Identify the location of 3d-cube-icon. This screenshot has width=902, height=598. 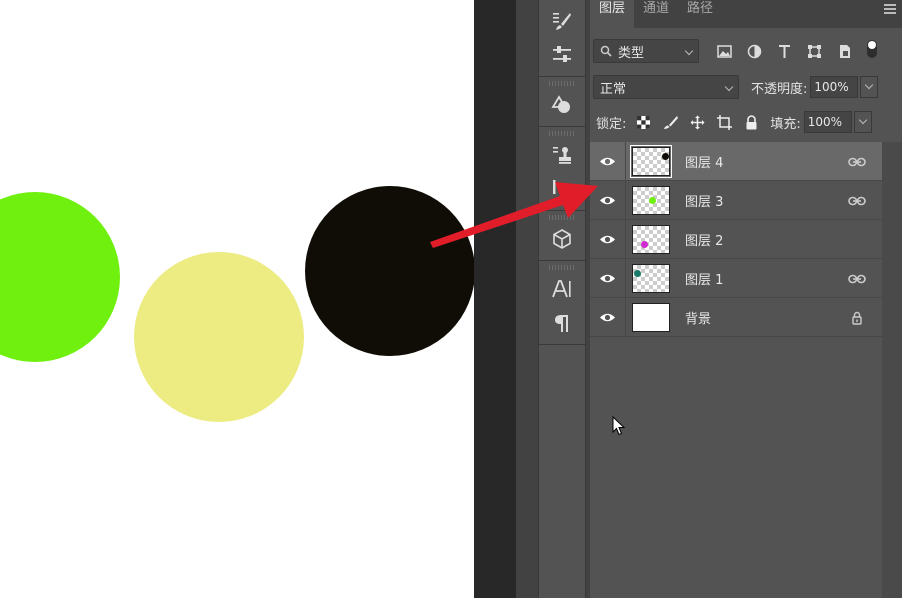
(562, 239).